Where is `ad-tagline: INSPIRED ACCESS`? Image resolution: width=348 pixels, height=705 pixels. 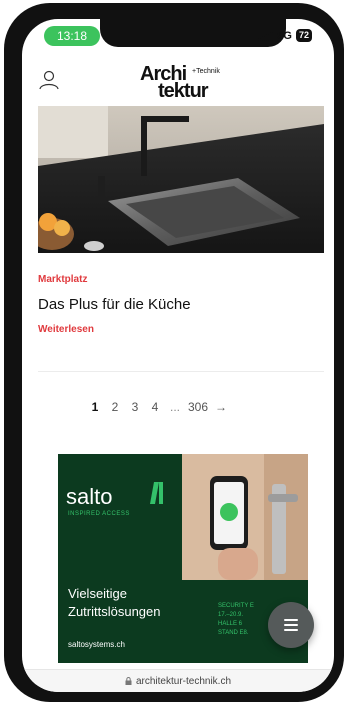 ad-tagline: INSPIRED ACCESS is located at coordinates (99, 514).